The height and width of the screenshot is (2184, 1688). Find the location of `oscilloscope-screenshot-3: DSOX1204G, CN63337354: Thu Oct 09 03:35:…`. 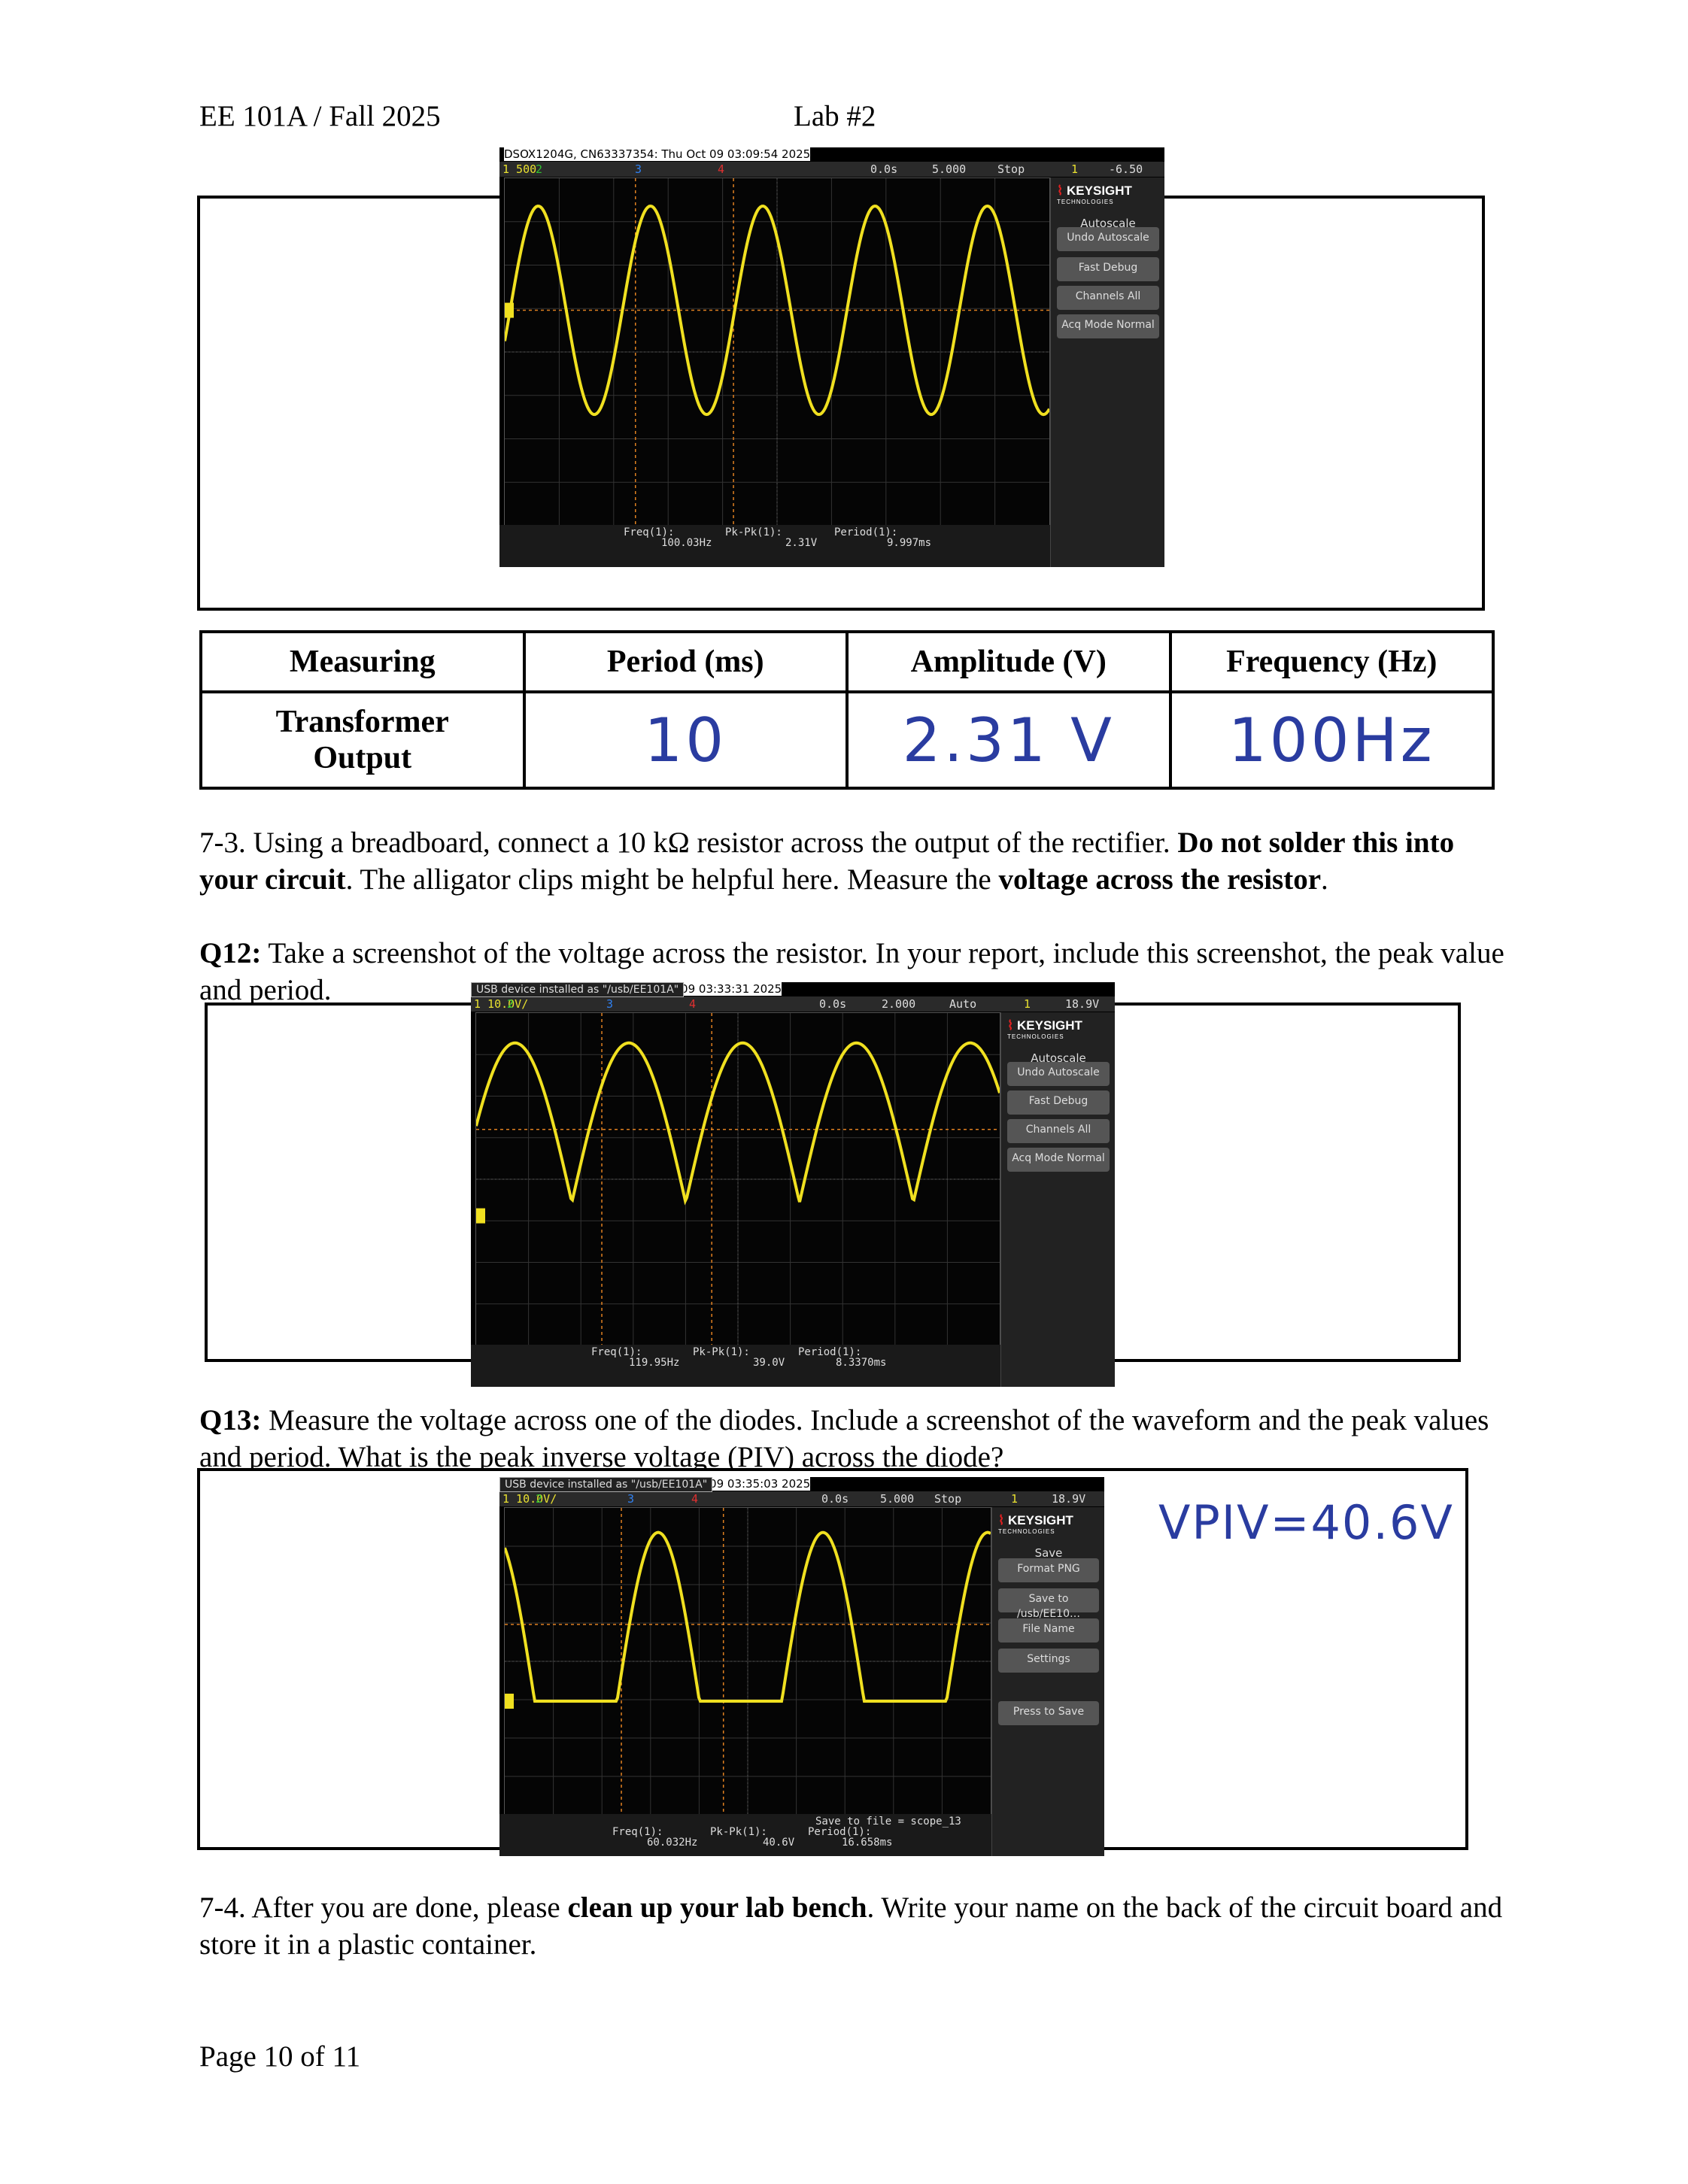

oscilloscope-screenshot-3: DSOX1204G, CN63337354: Thu Oct 09 03:35:… is located at coordinates (801, 1666).